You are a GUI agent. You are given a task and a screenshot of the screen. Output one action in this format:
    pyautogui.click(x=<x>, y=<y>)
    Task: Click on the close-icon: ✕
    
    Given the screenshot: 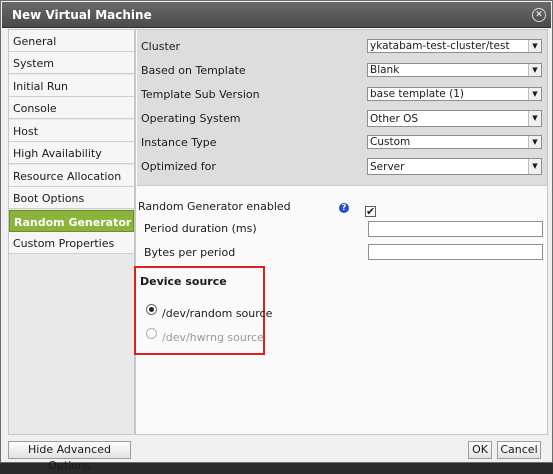 What is the action you would take?
    pyautogui.click(x=539, y=15)
    